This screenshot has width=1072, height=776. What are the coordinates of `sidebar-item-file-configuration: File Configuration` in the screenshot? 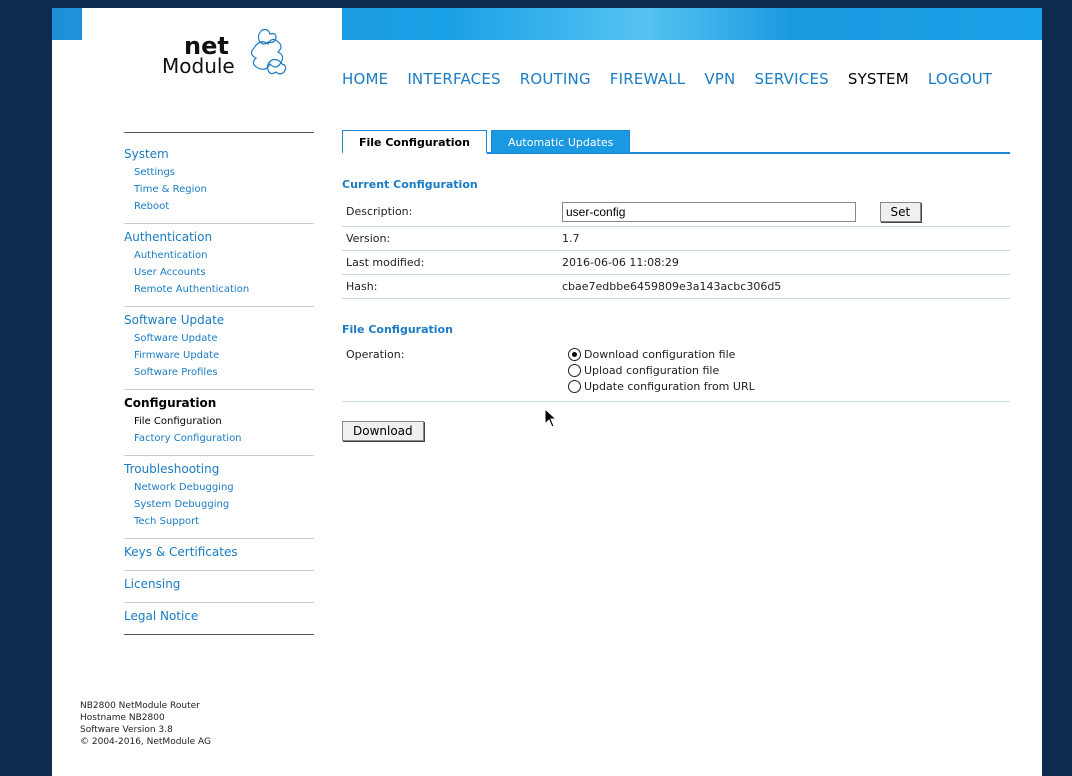 It's located at (219, 421).